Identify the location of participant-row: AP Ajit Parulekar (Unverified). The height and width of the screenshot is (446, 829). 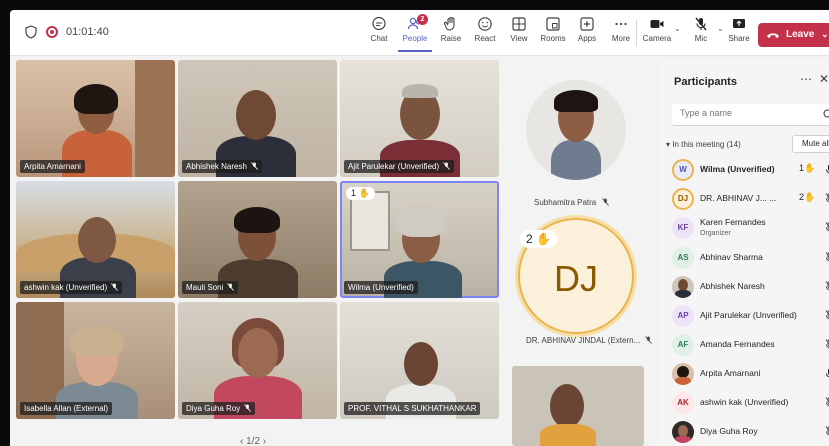
(750, 316).